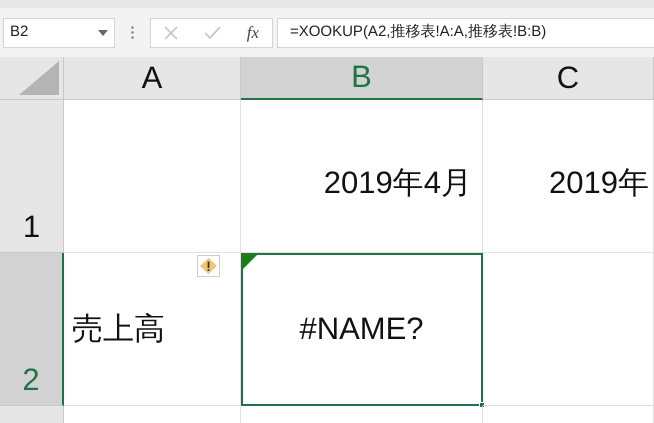 This screenshot has width=654, height=423. Describe the element at coordinates (32, 176) in the screenshot. I see `row-header: 1` at that location.